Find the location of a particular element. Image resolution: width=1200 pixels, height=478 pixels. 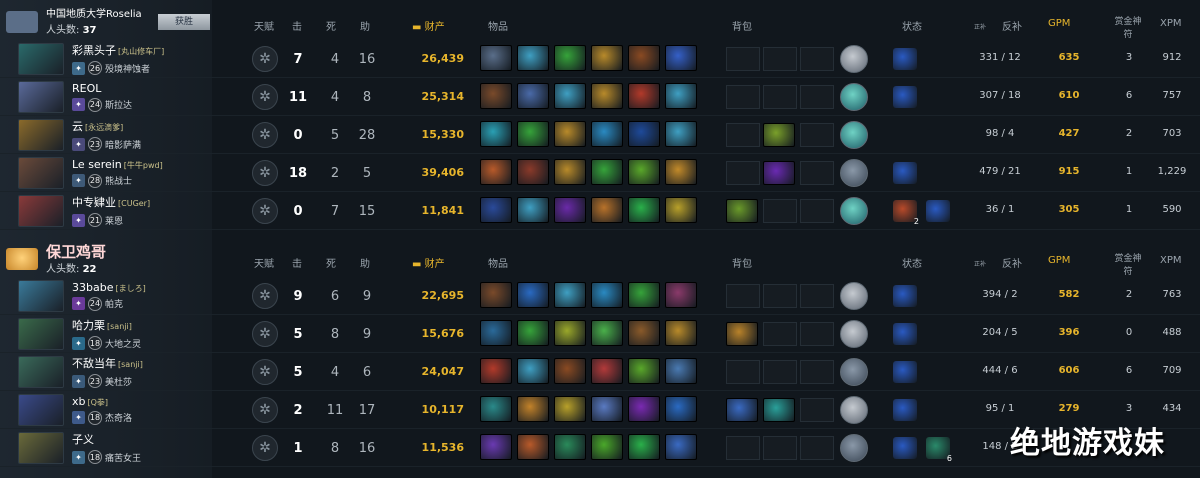

player-card: 中专肄业 [CUGer] ✦ 21 莱恩 is located at coordinates (106, 211).